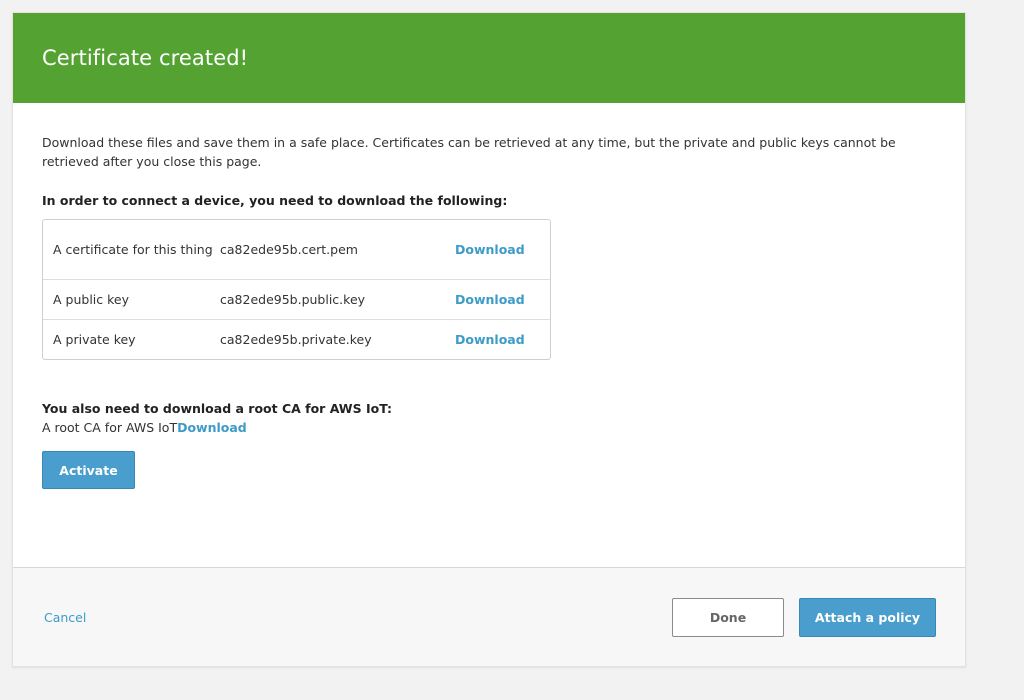 This screenshot has height=700, width=1024. What do you see at coordinates (110, 427) in the screenshot?
I see `root-ca-label: A root CA for AWS IoT` at bounding box center [110, 427].